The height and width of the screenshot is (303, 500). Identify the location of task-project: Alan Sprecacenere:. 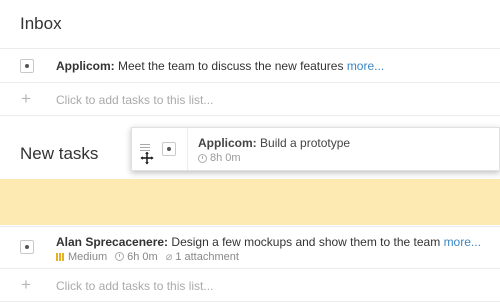
(112, 242).